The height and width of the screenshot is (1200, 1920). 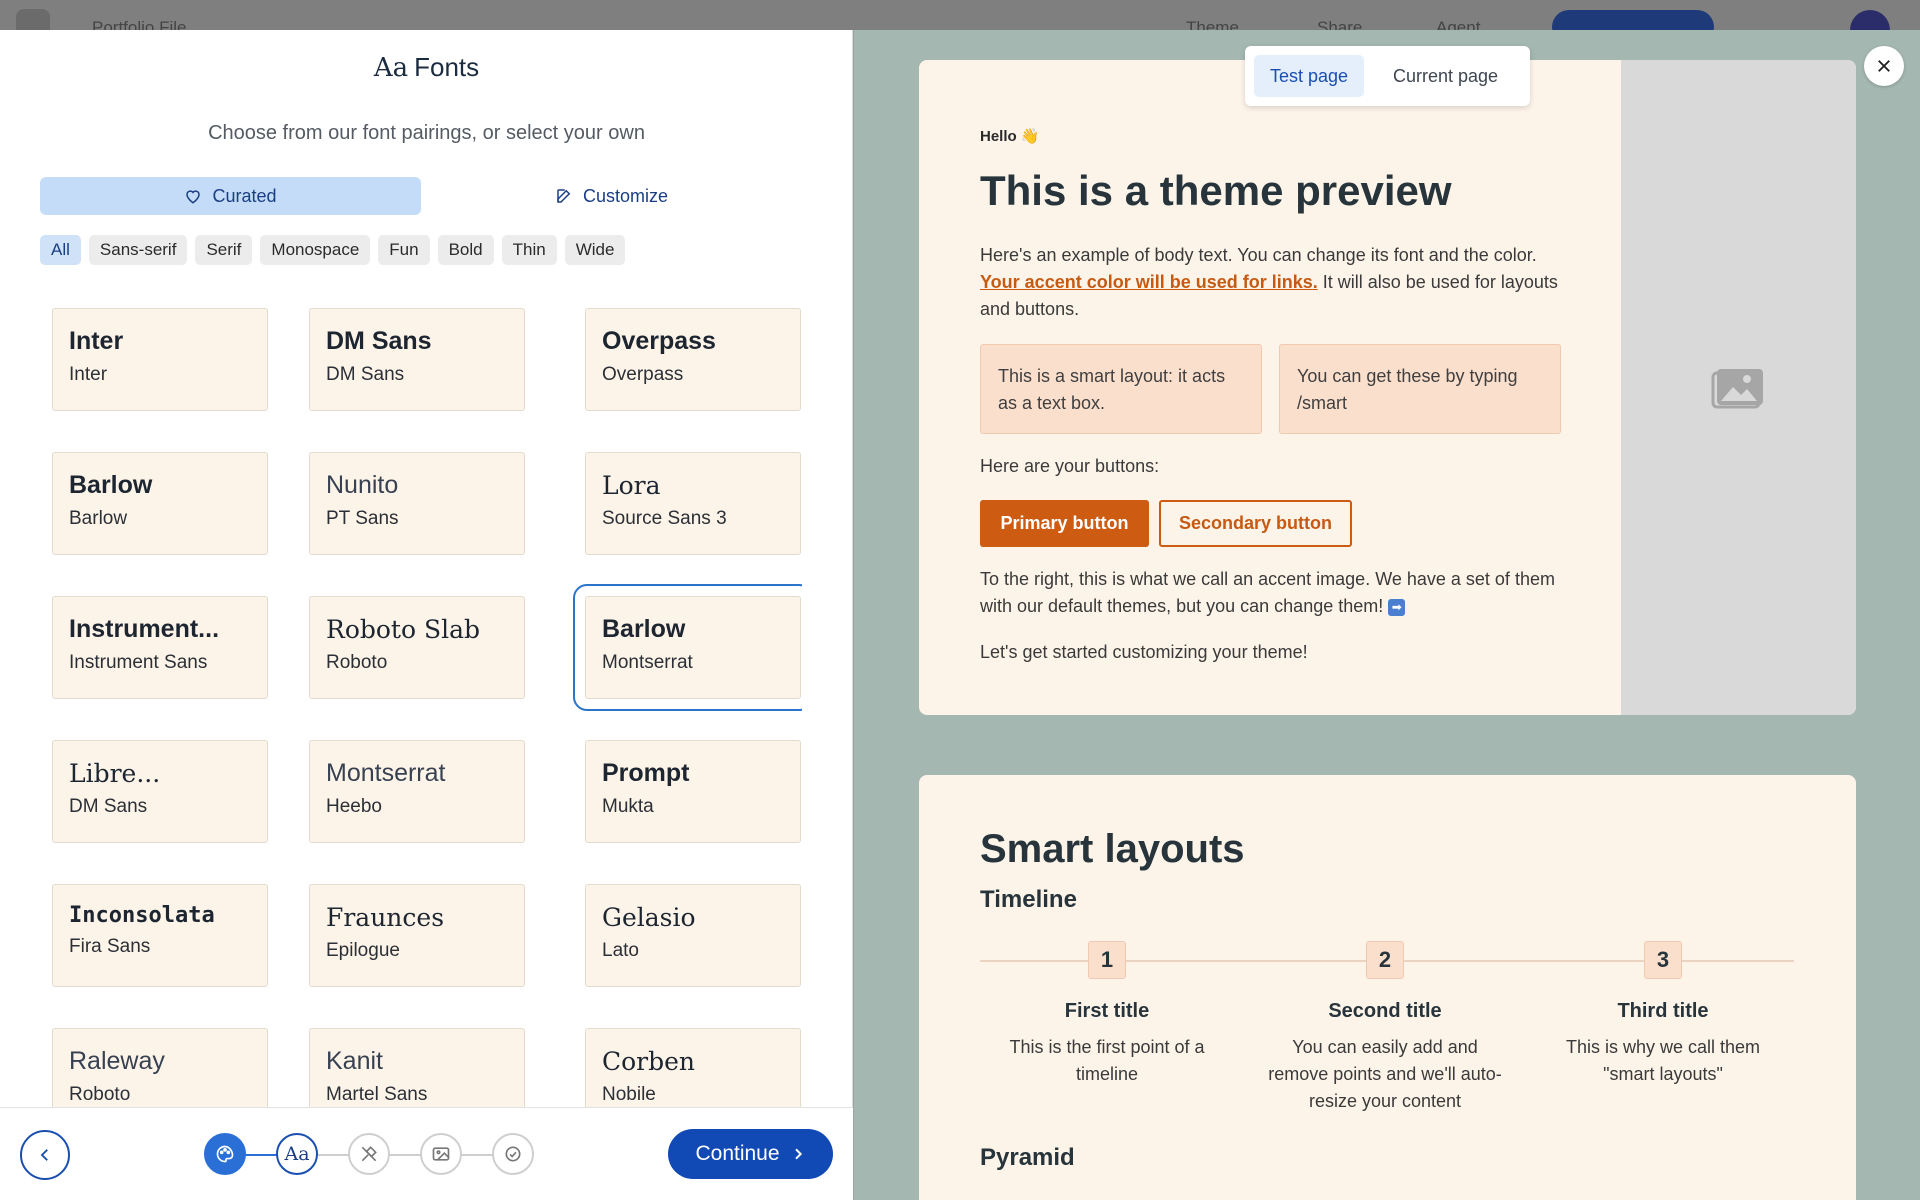 I want to click on timeline-title: Second title, so click(x=1385, y=1011).